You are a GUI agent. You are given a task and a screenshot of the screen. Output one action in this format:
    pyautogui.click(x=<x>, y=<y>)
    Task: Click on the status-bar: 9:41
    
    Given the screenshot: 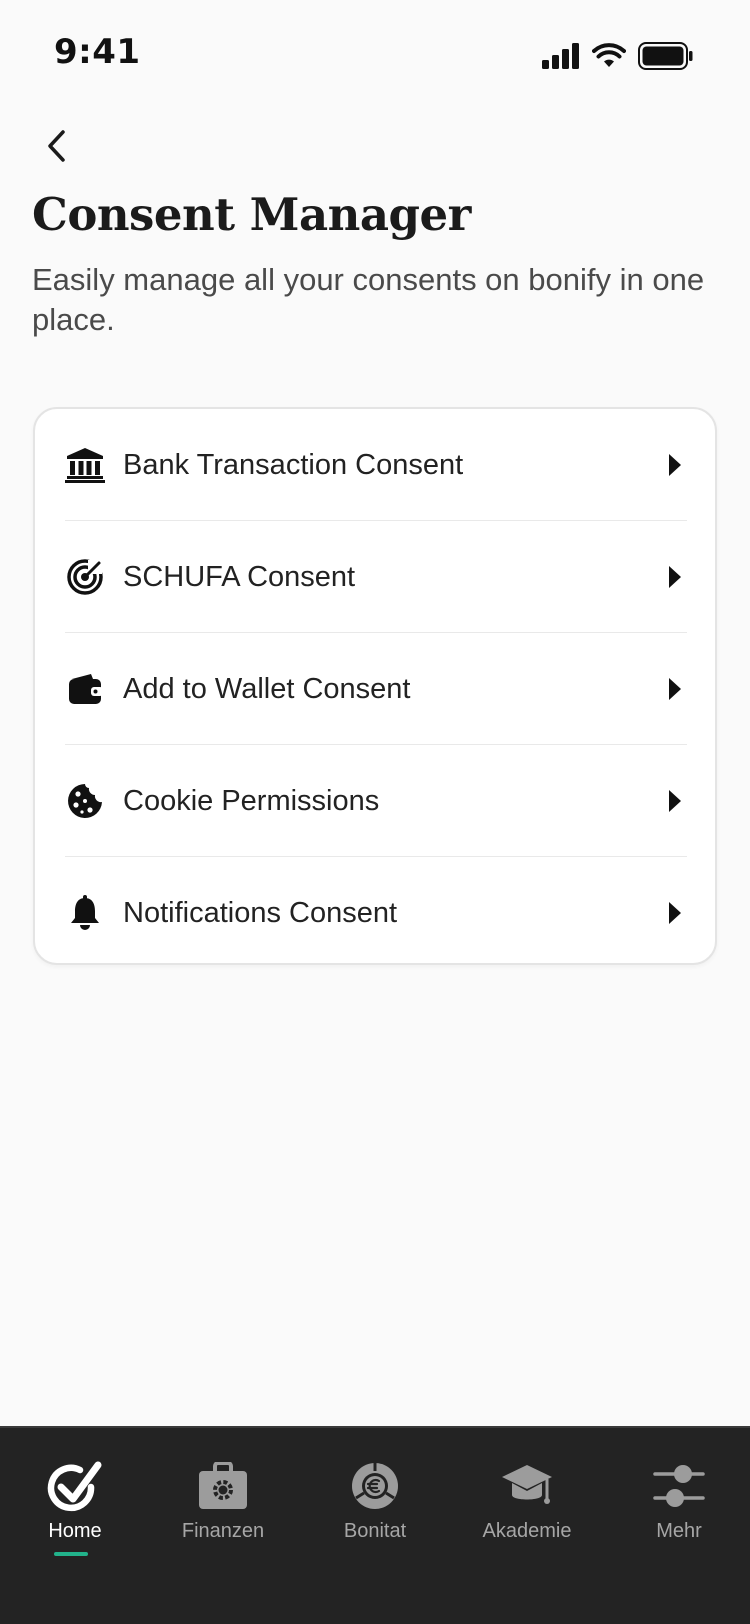 What is the action you would take?
    pyautogui.click(x=375, y=55)
    